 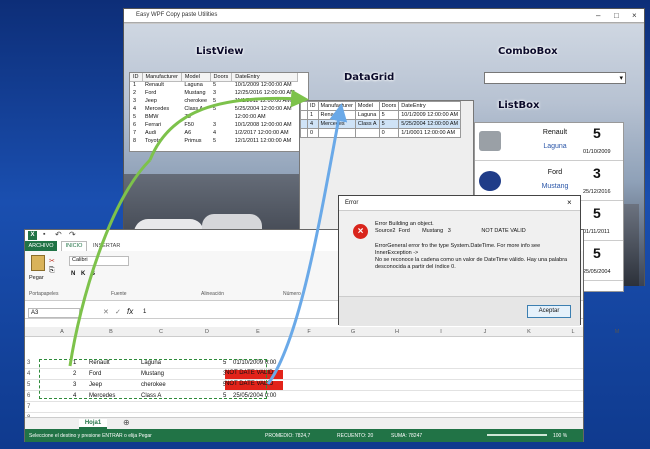 What do you see at coordinates (307, 244) in the screenshot?
I see `arrow-excel-to-datagrid` at bounding box center [307, 244].